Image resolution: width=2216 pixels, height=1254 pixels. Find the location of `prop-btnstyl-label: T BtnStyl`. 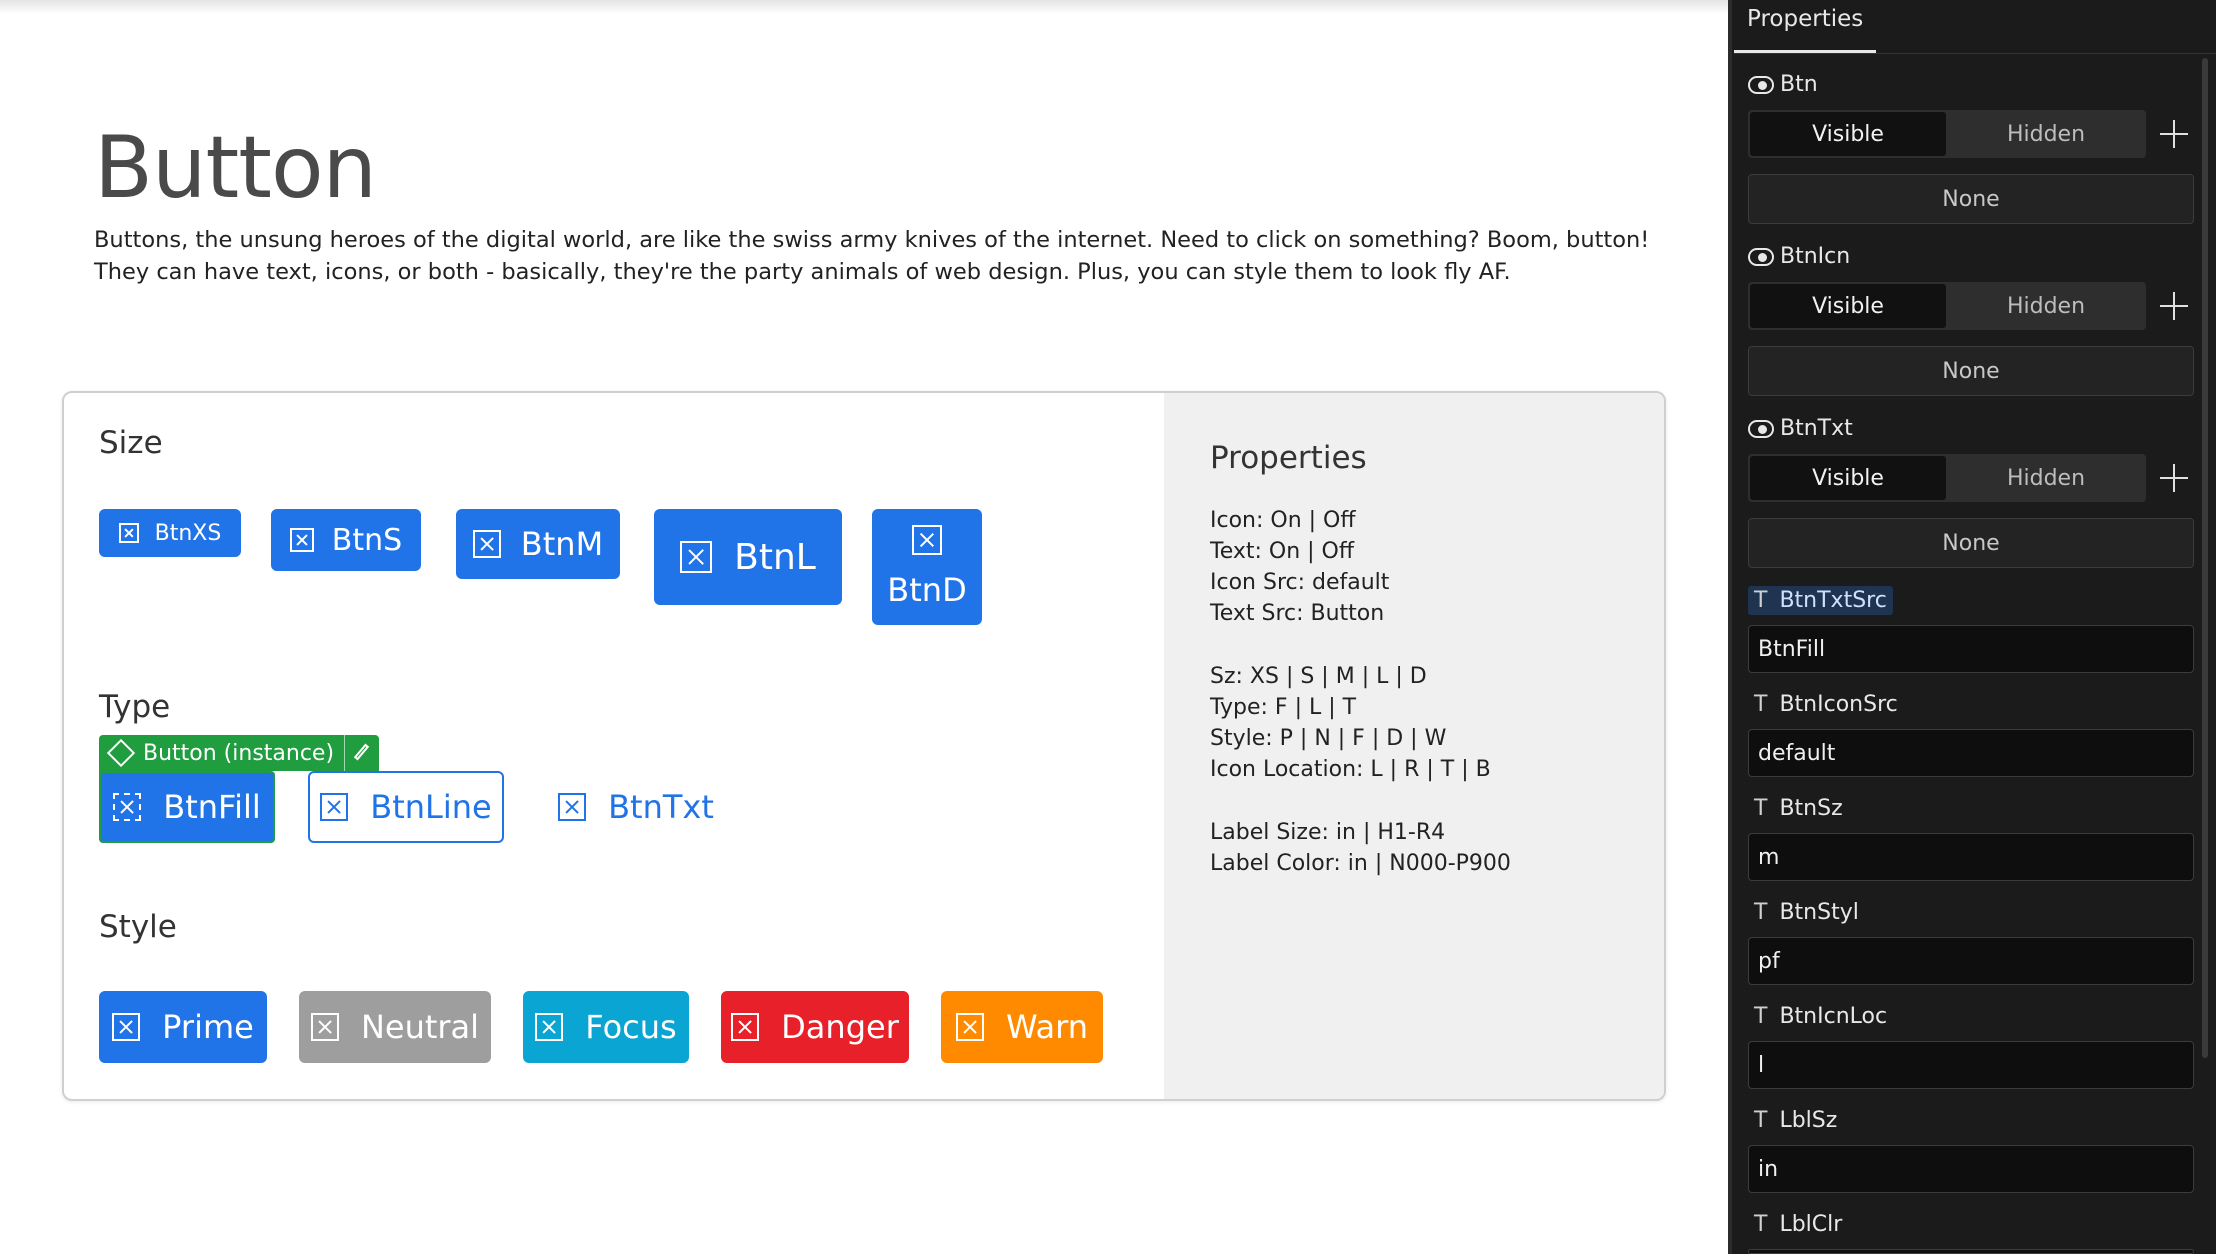

prop-btnstyl-label: T BtnStyl is located at coordinates (1806, 912).